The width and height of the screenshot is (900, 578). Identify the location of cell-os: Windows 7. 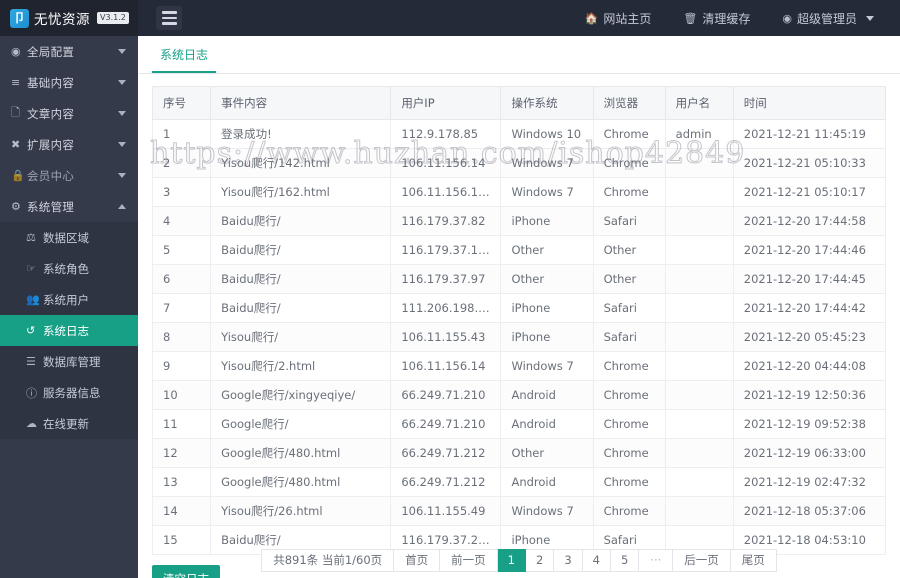
(547, 366).